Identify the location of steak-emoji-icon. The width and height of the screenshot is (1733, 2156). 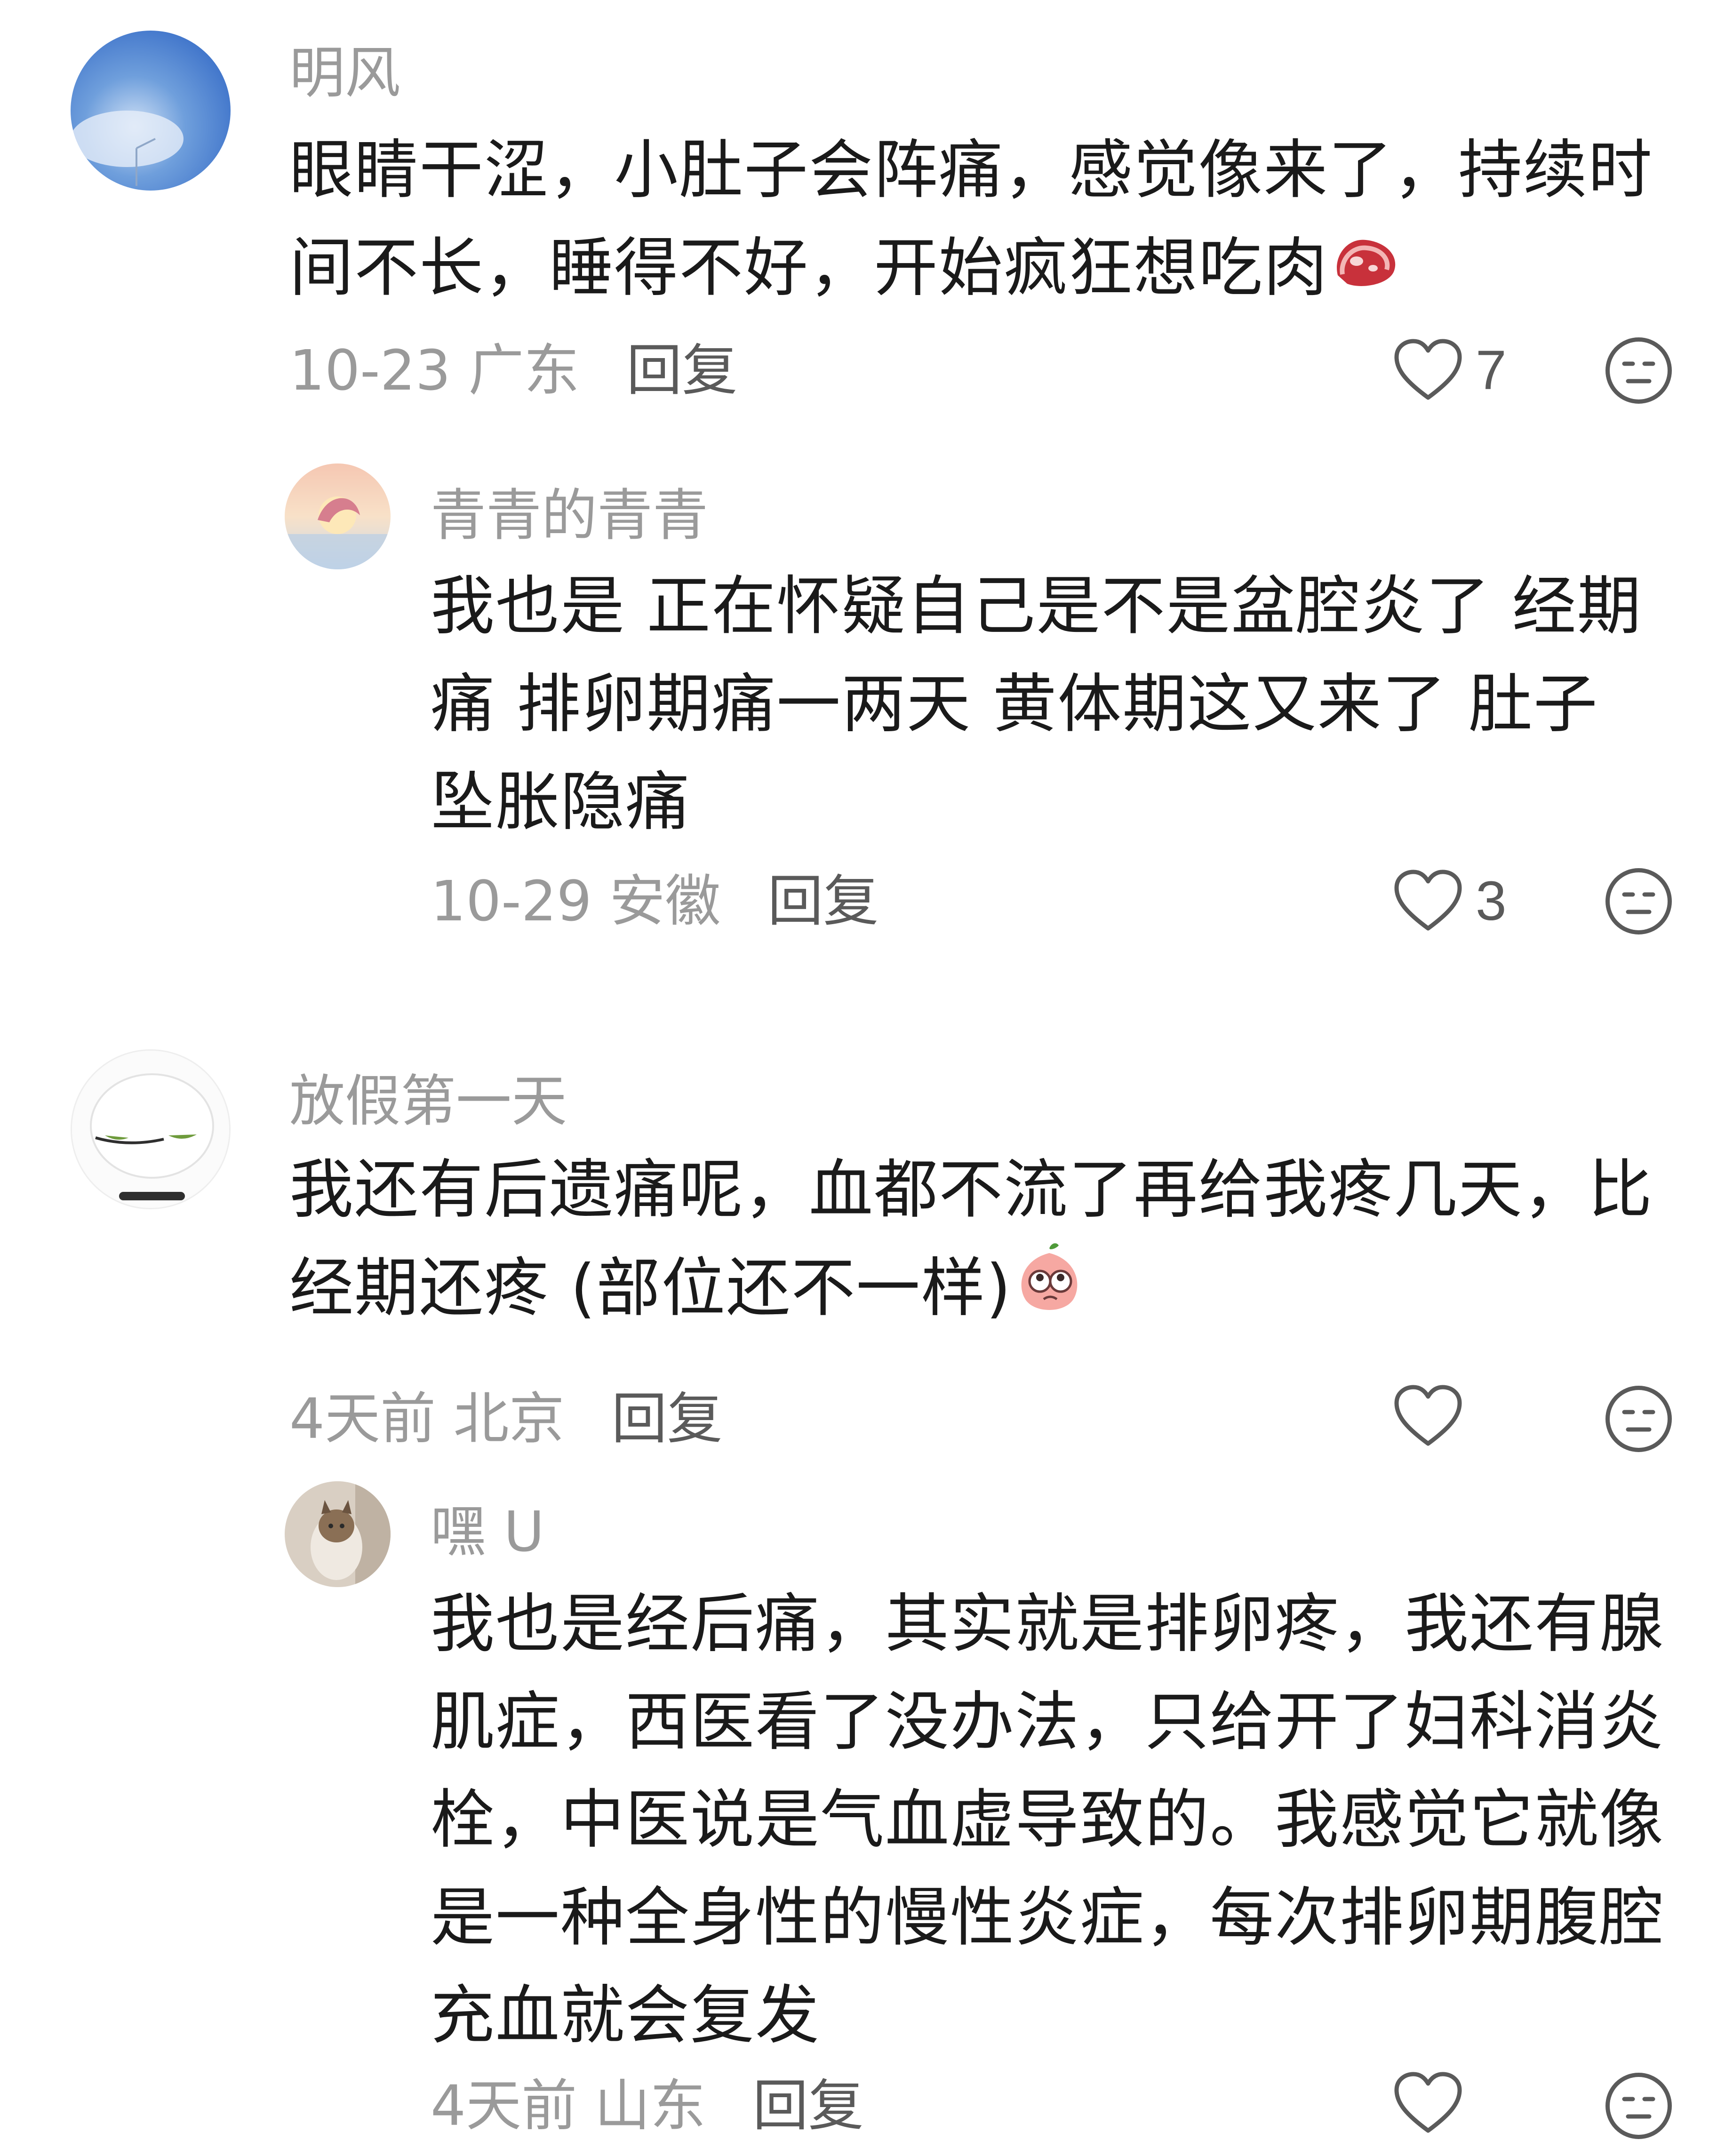
(1366, 272).